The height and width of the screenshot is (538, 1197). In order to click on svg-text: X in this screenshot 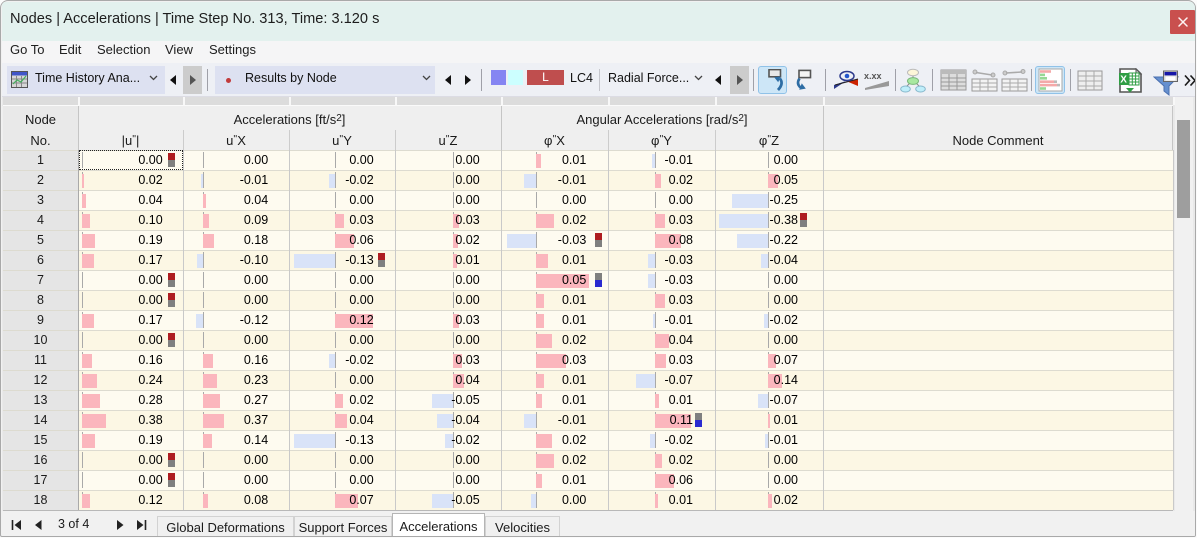, I will do `click(1123, 80)`.